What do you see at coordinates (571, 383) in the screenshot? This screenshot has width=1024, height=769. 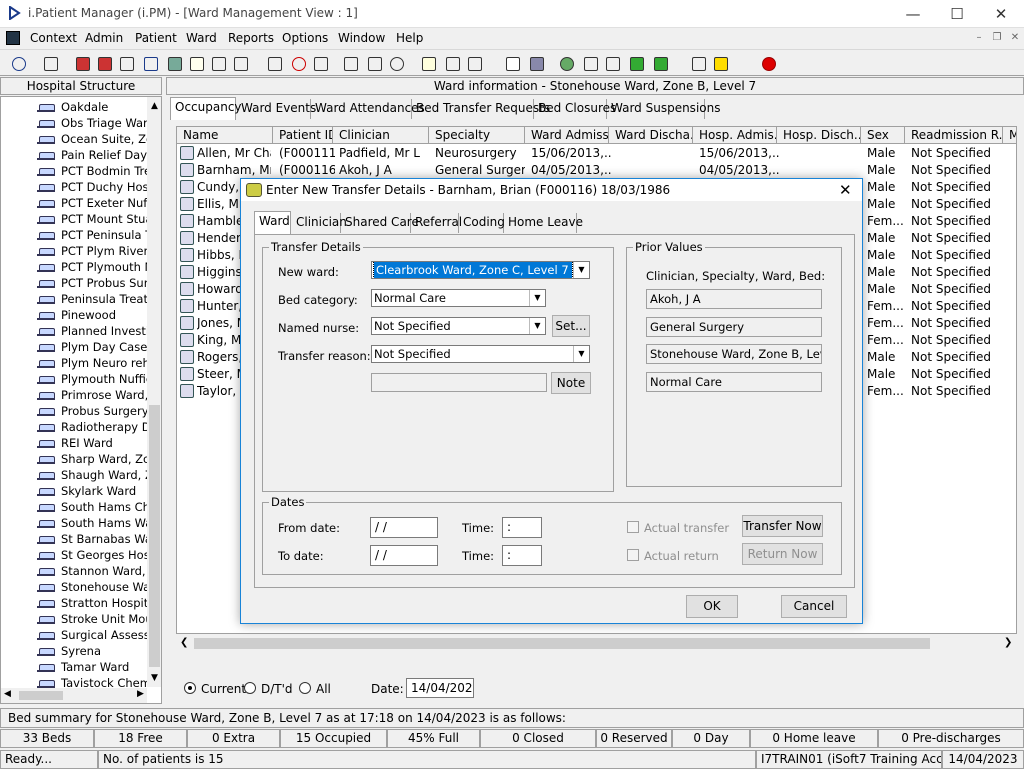 I see `note-button: Note` at bounding box center [571, 383].